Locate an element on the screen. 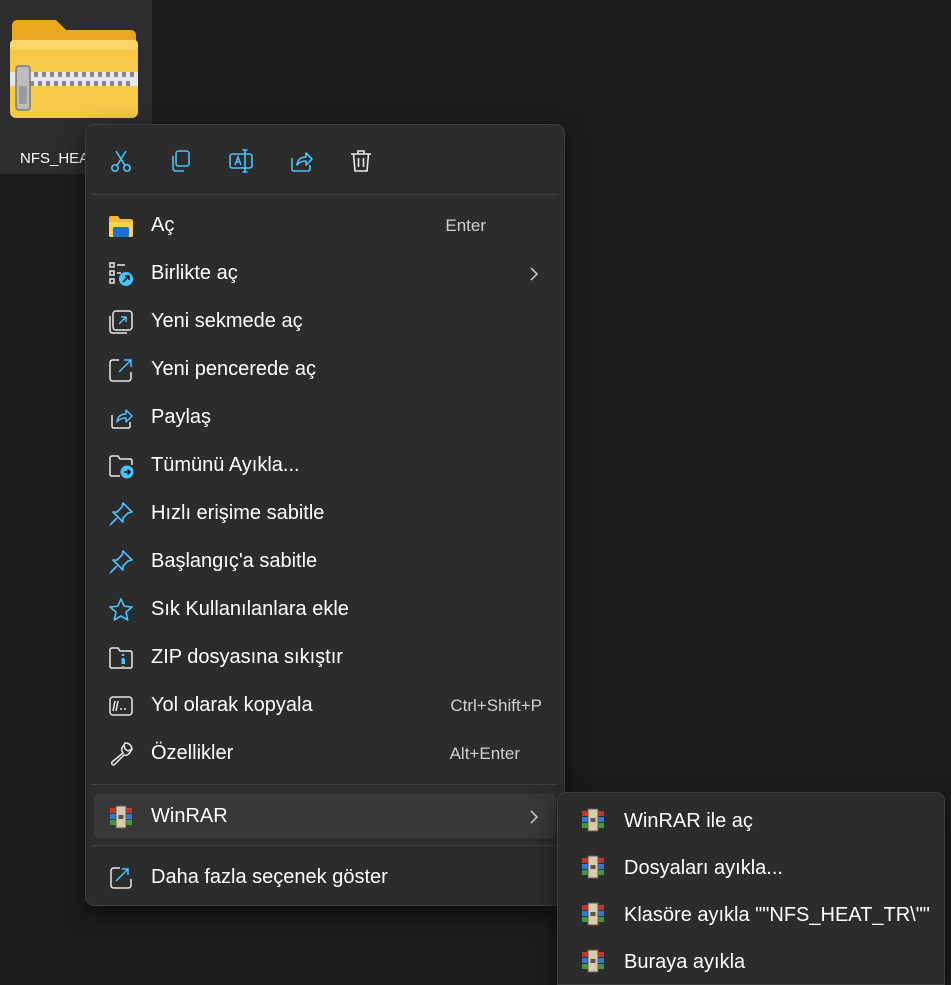 The height and width of the screenshot is (985, 951). menu-item-new-tab: Yeni sekmede aç is located at coordinates (325, 321).